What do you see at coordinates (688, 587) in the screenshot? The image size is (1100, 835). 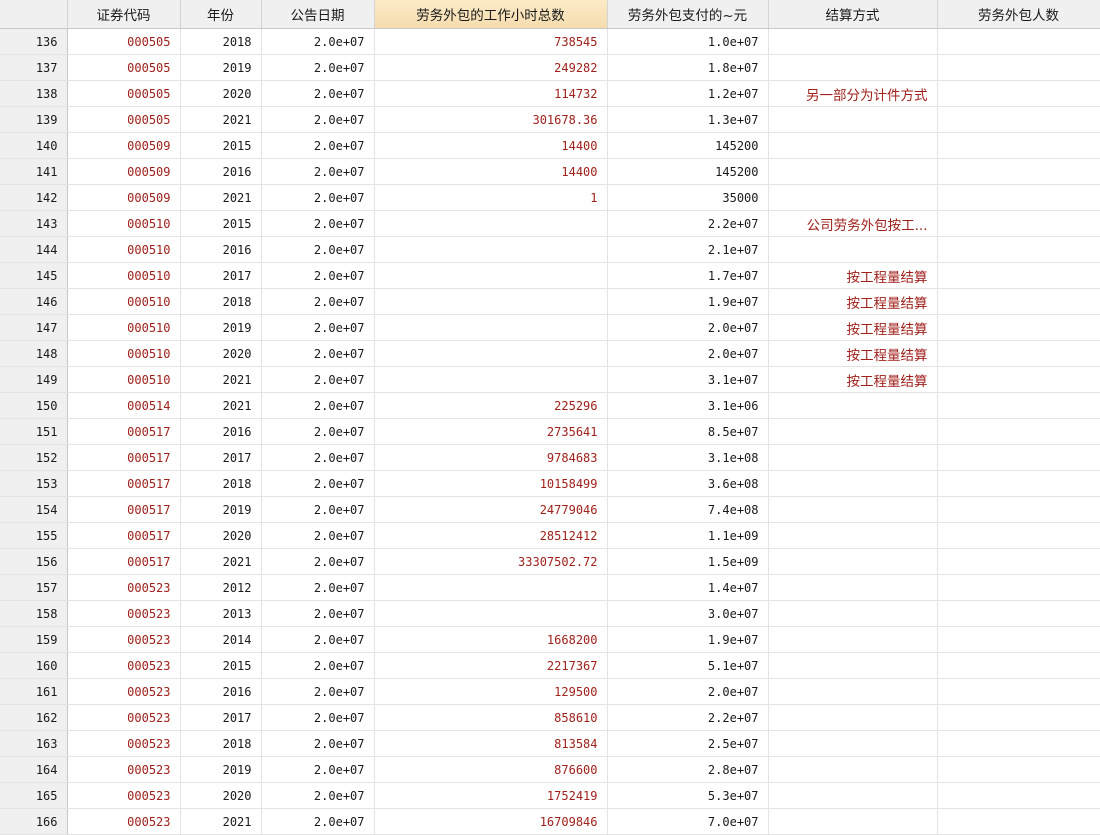 I see `cell-payment: 1.4e+07` at bounding box center [688, 587].